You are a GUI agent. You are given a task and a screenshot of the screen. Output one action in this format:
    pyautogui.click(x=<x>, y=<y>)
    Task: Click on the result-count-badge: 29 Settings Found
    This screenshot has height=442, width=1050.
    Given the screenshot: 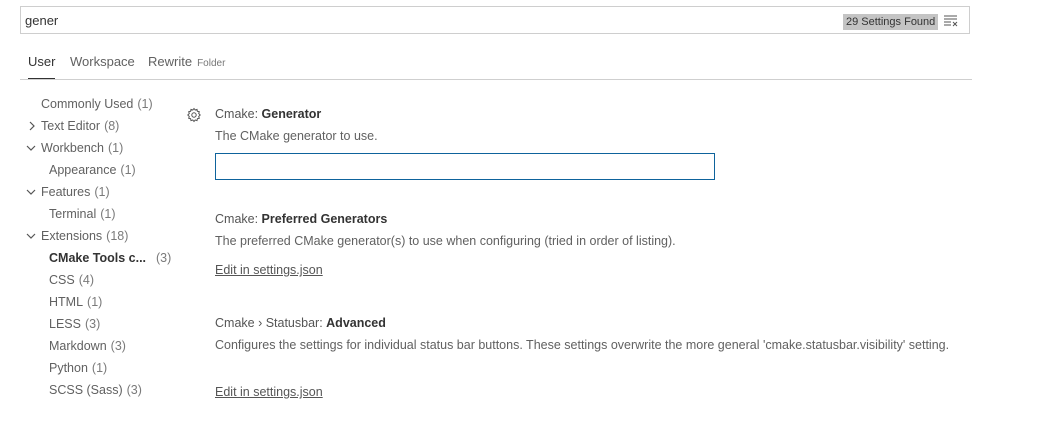 What is the action you would take?
    pyautogui.click(x=891, y=22)
    